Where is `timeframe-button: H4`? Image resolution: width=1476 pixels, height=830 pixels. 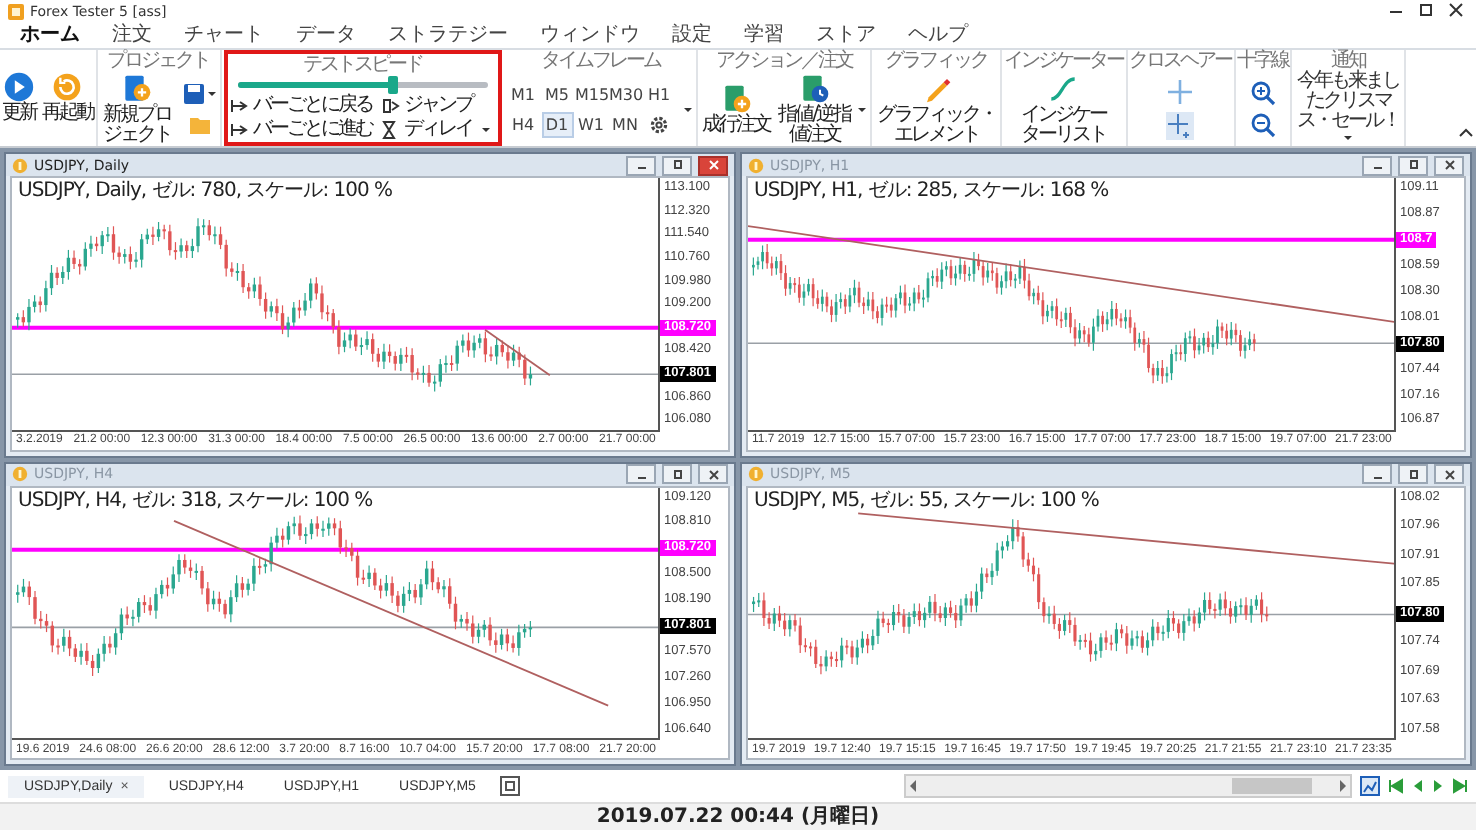 timeframe-button: H4 is located at coordinates (523, 124).